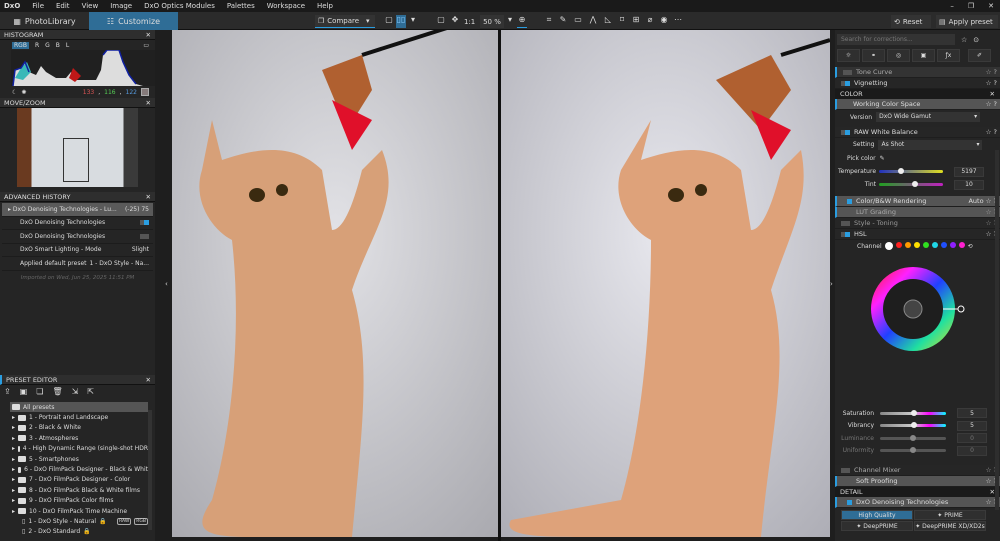  Describe the element at coordinates (58, 45) in the screenshot. I see `channel-b: B` at that location.